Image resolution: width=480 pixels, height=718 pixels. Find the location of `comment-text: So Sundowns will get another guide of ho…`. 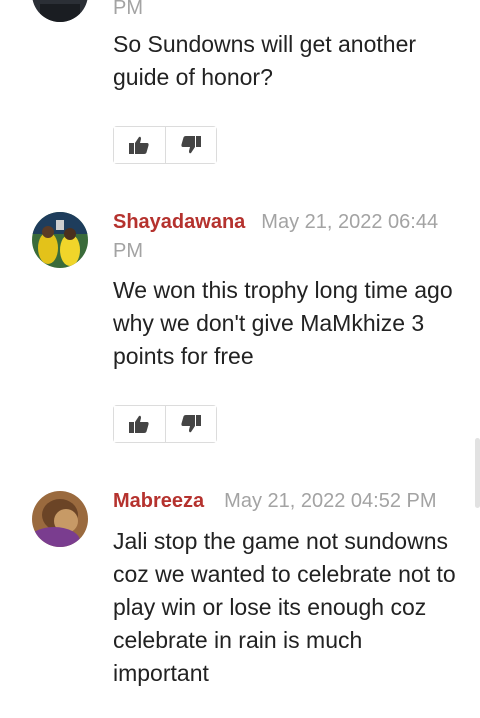

comment-text: So Sundowns will get another guide of ho… is located at coordinates (265, 60).